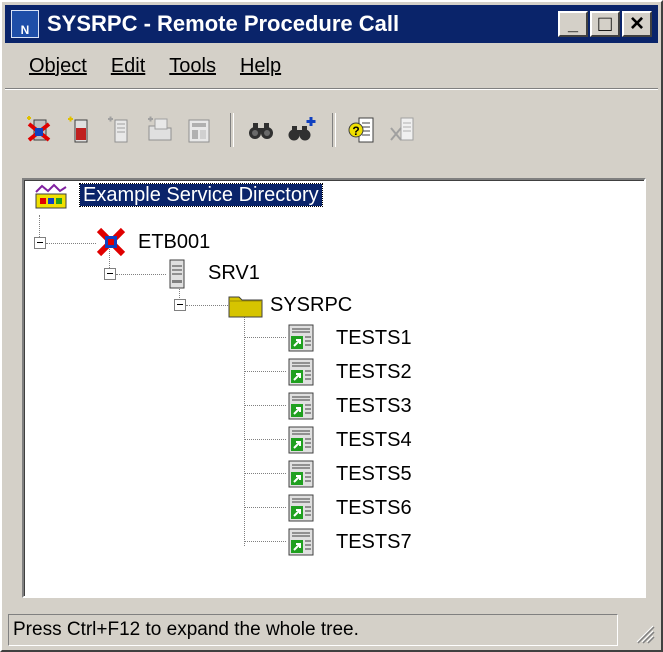 The width and height of the screenshot is (663, 652). I want to click on tree-folder-label: SYSRPC, so click(311, 305).